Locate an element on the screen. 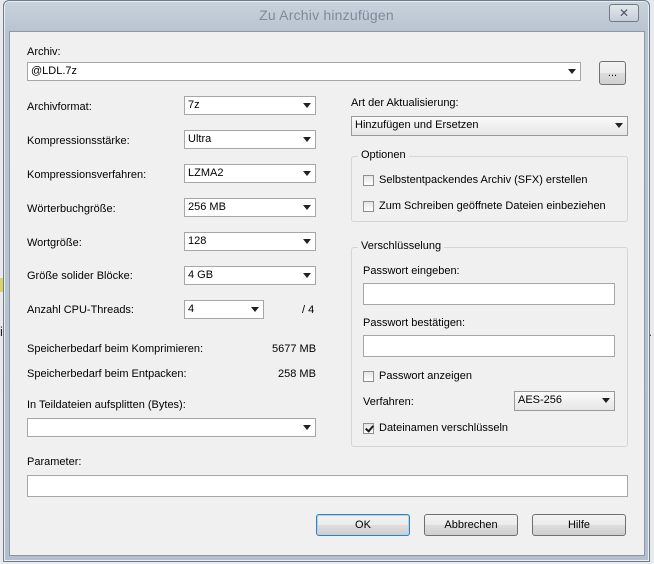 The width and height of the screenshot is (654, 564). password-input is located at coordinates (489, 294).